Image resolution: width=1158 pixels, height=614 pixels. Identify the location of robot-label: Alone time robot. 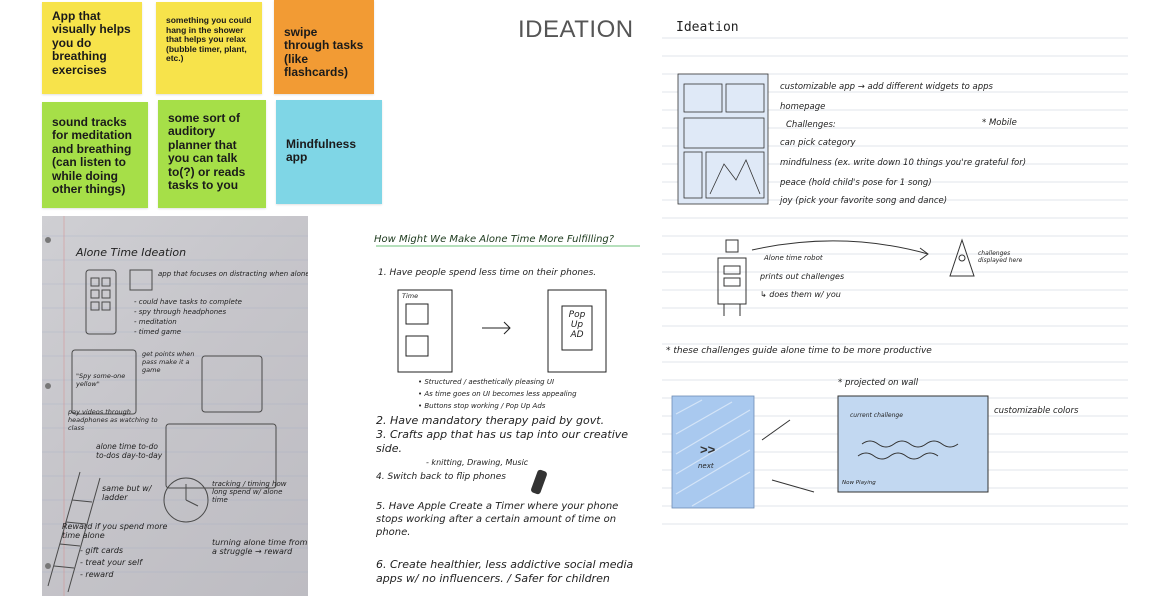
(793, 258).